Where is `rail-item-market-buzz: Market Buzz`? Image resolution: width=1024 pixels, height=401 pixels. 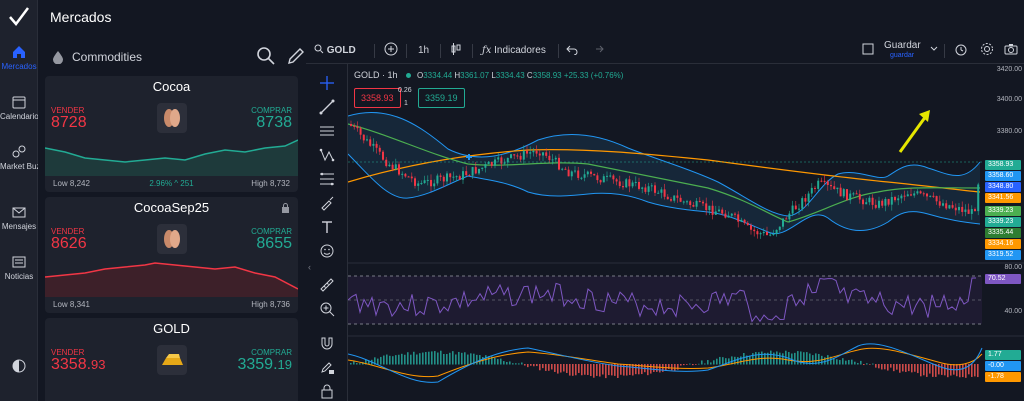 rail-item-market-buzz: Market Buzz is located at coordinates (19, 157).